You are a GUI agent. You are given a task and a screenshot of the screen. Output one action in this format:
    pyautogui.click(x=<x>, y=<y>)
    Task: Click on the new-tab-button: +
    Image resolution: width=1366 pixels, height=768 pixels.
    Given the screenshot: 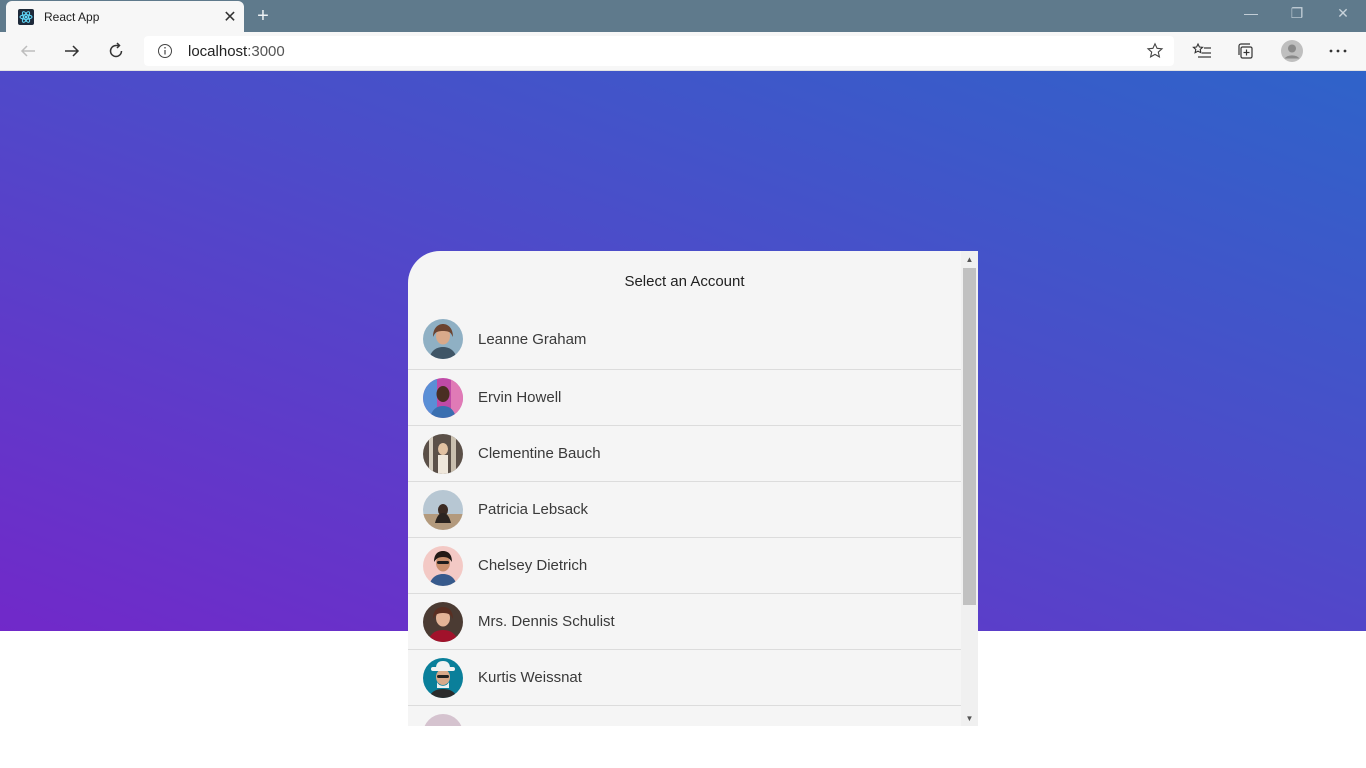 What is the action you would take?
    pyautogui.click(x=263, y=16)
    